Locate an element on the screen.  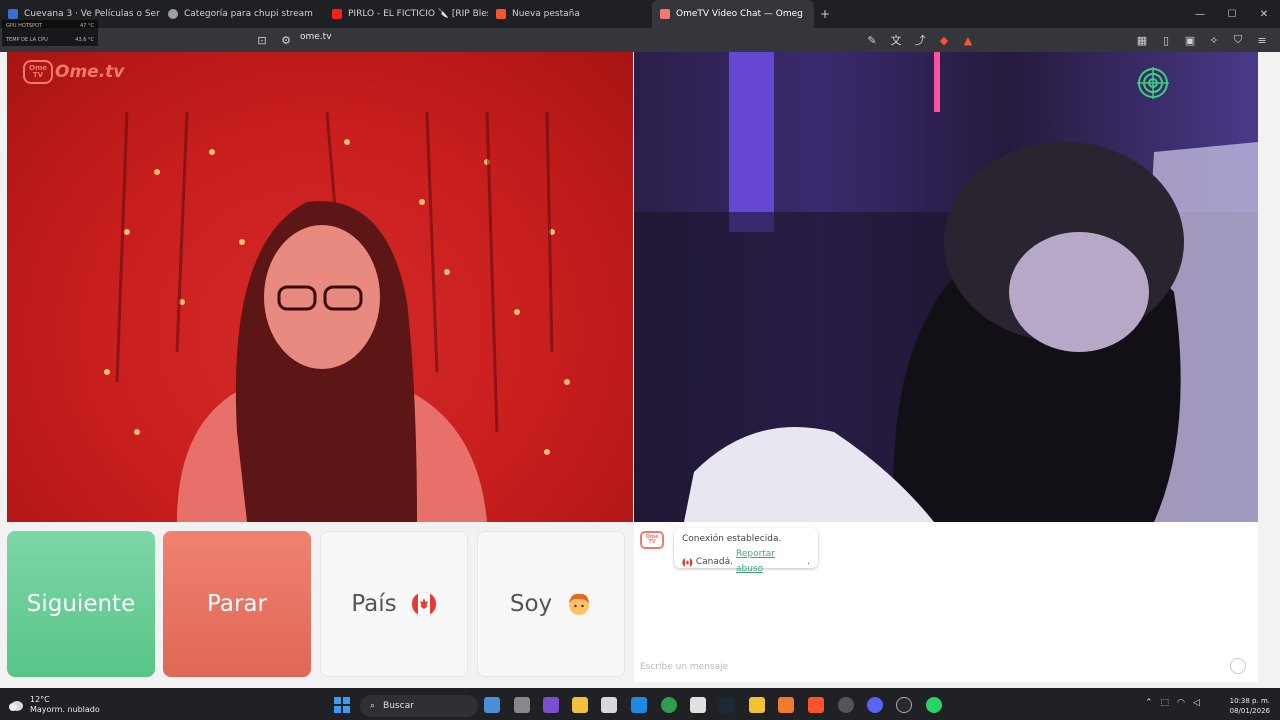
mail-icon is located at coordinates (639, 705).